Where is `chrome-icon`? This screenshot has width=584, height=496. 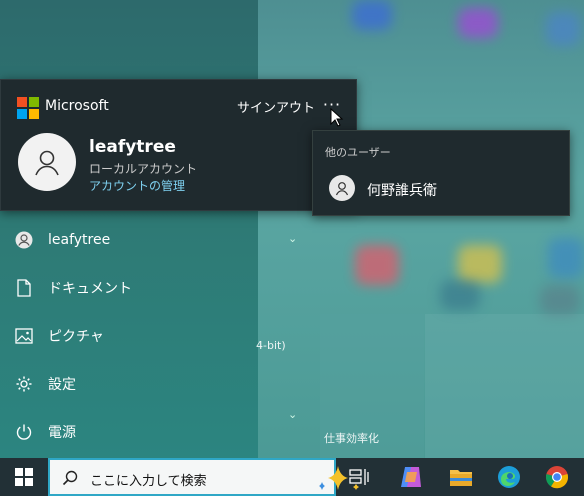 chrome-icon is located at coordinates (557, 477).